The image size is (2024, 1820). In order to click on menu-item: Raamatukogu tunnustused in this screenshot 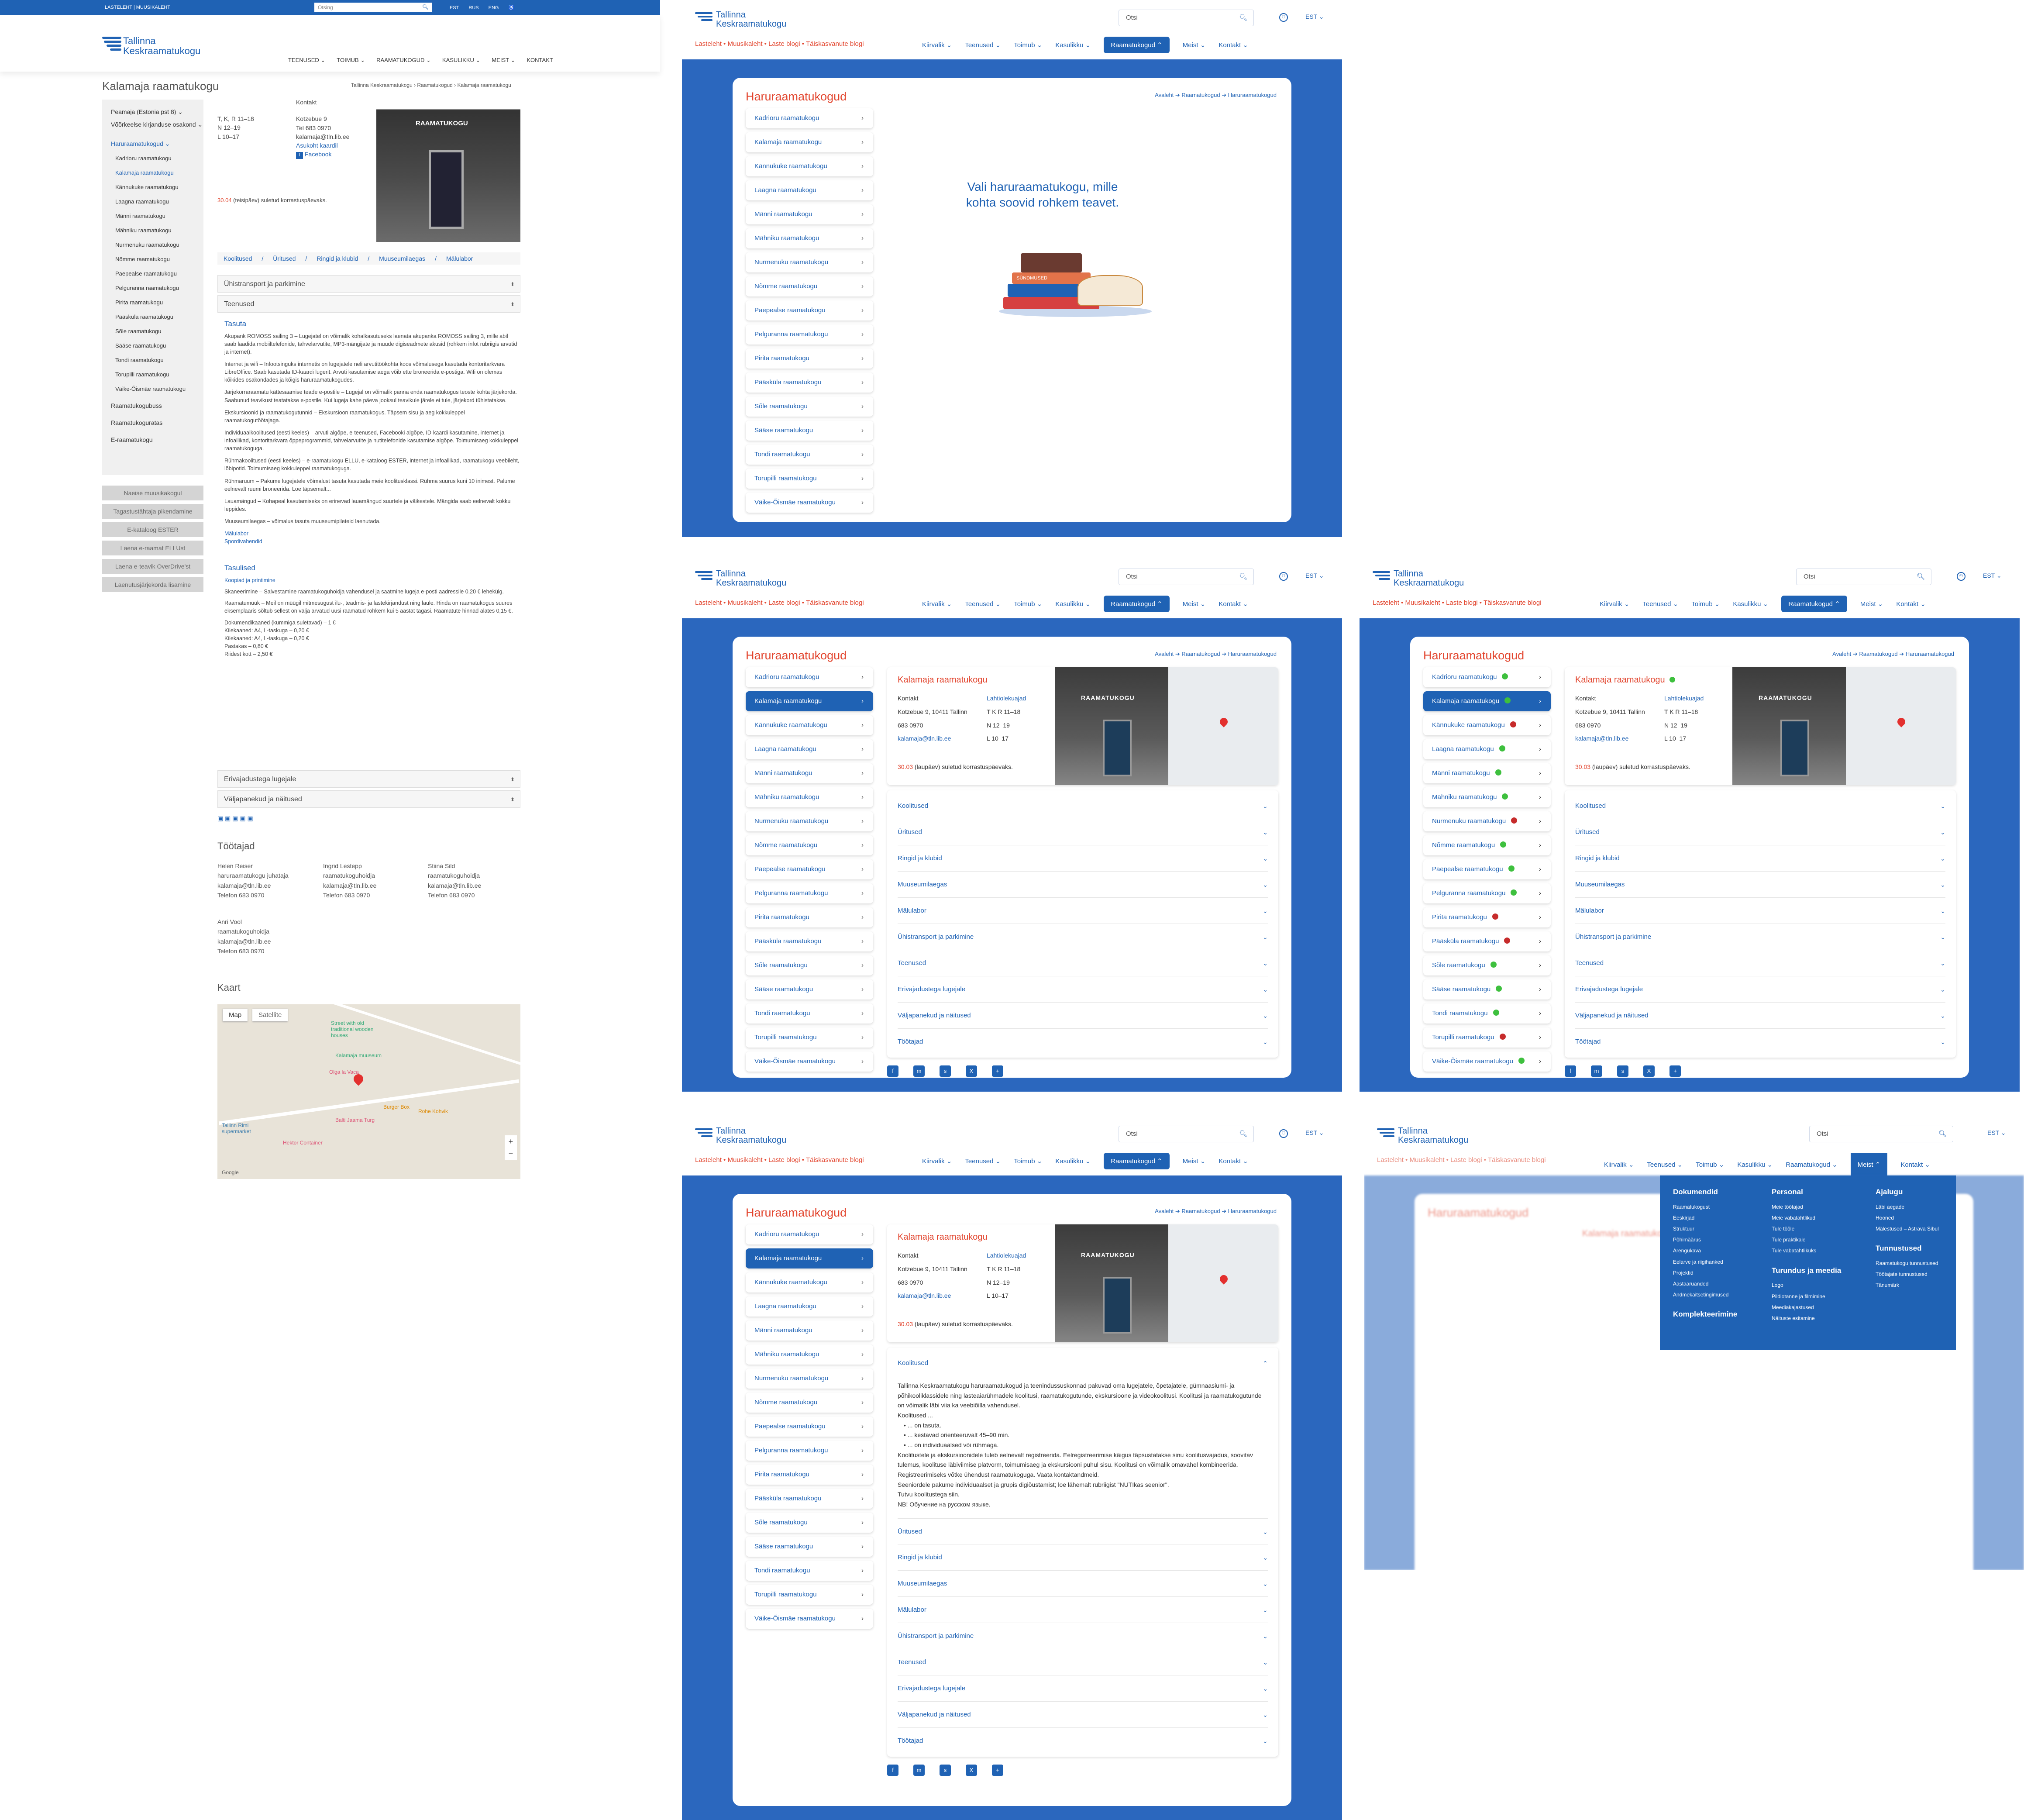, I will do `click(1908, 1263)`.